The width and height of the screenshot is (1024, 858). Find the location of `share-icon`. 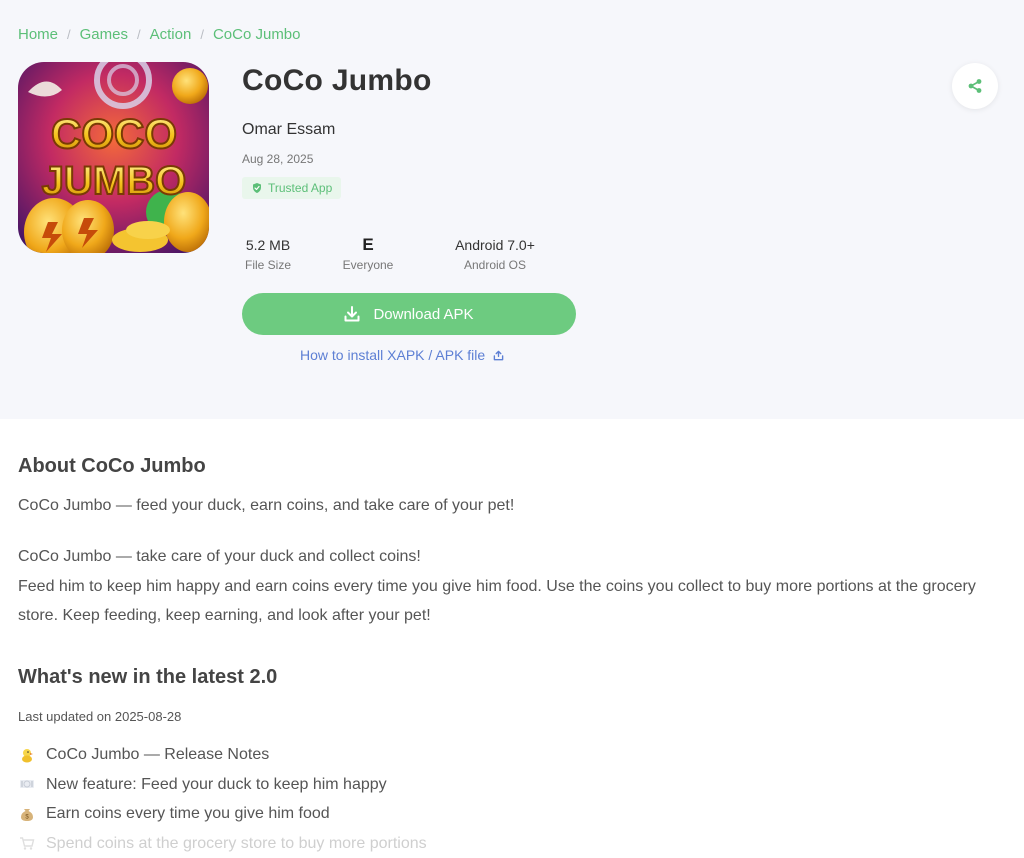

share-icon is located at coordinates (975, 86).